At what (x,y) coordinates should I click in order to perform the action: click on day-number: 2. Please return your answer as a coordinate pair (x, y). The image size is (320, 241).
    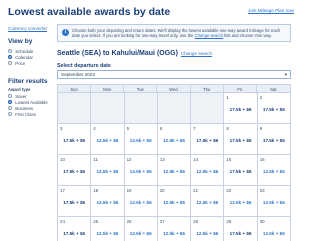
    Looking at the image, I should click on (261, 97).